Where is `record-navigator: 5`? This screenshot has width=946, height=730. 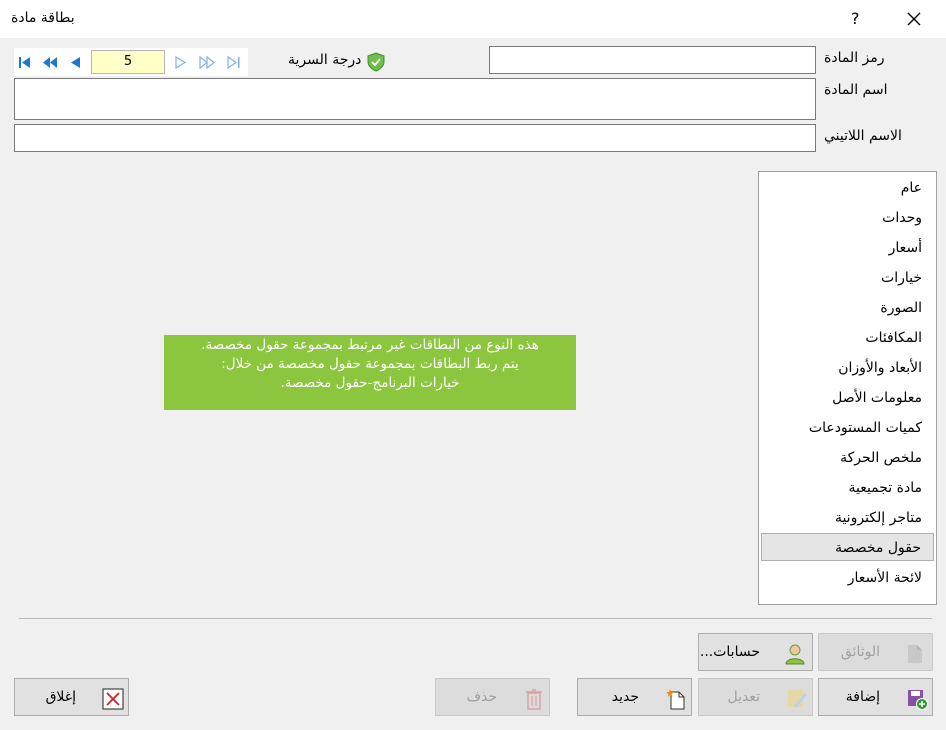 record-navigator: 5 is located at coordinates (131, 62).